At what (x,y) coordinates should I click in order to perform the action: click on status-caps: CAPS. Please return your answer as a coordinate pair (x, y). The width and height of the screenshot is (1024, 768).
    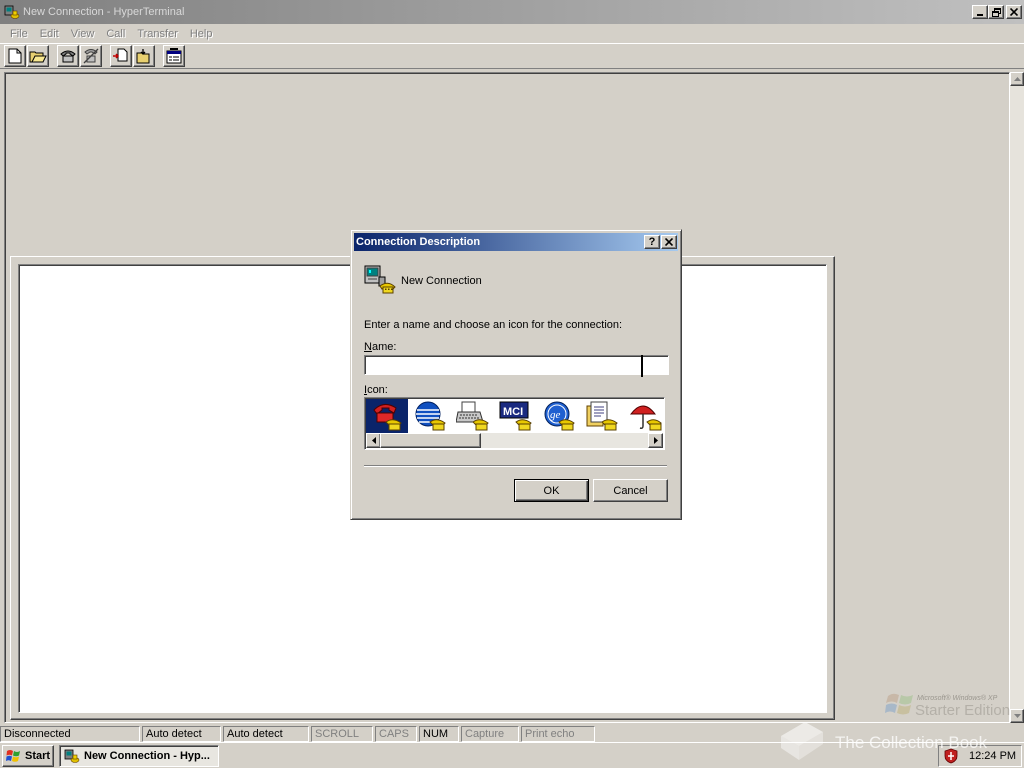
    Looking at the image, I should click on (396, 733).